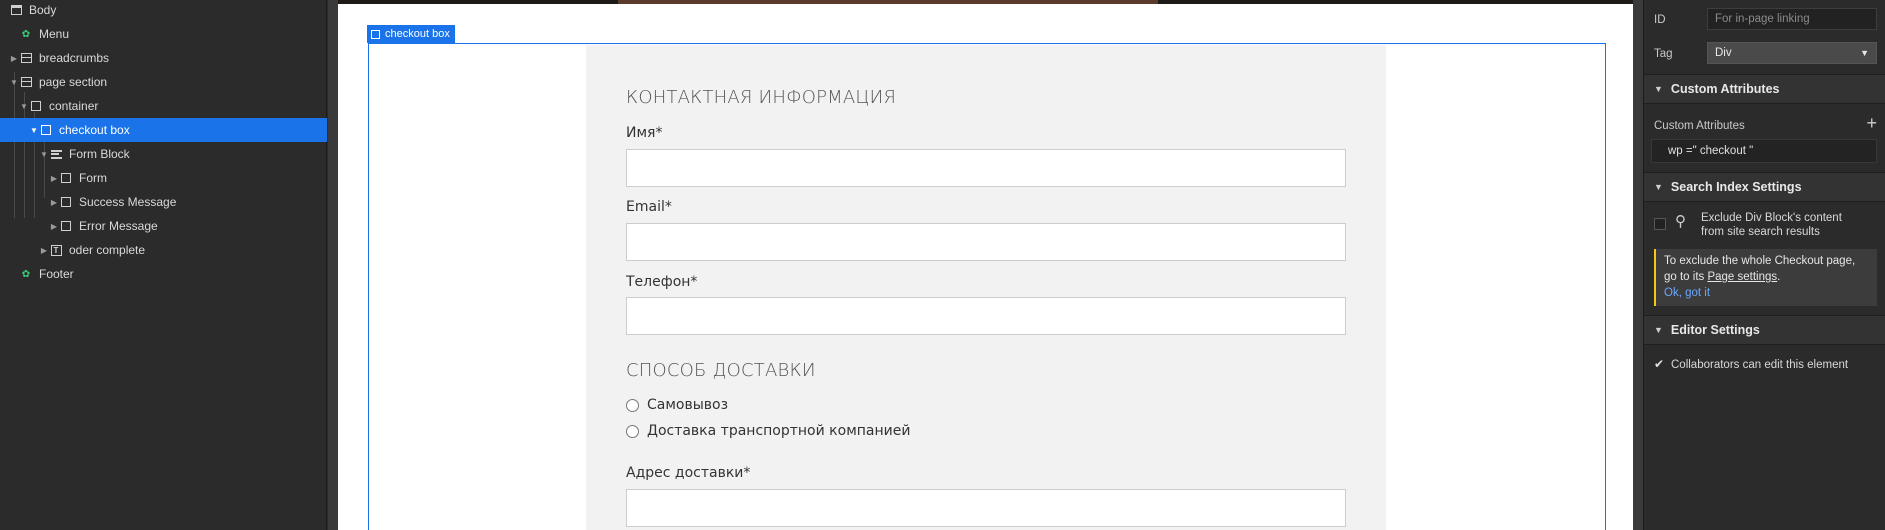  Describe the element at coordinates (1871, 123) in the screenshot. I see `add-attribute-plus-icon: +` at that location.